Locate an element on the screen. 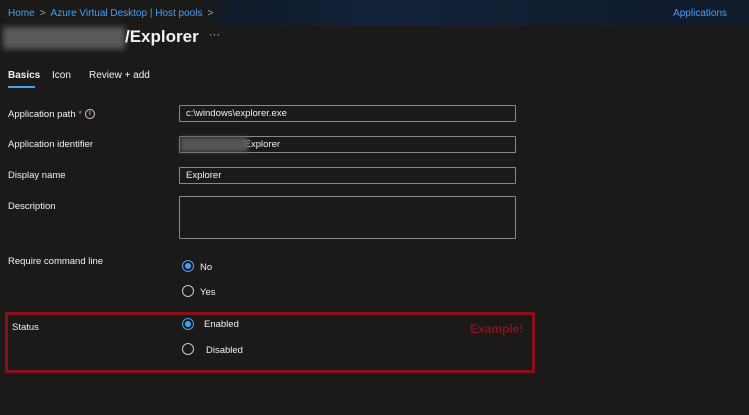 The image size is (749, 415). highlight-box is located at coordinates (270, 342).